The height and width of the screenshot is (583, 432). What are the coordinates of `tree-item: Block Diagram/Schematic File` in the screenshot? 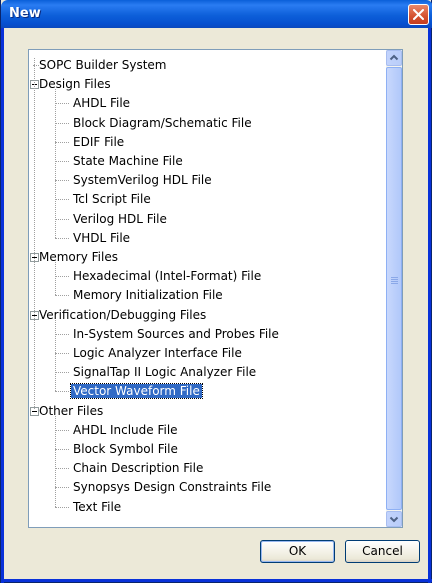 It's located at (162, 123).